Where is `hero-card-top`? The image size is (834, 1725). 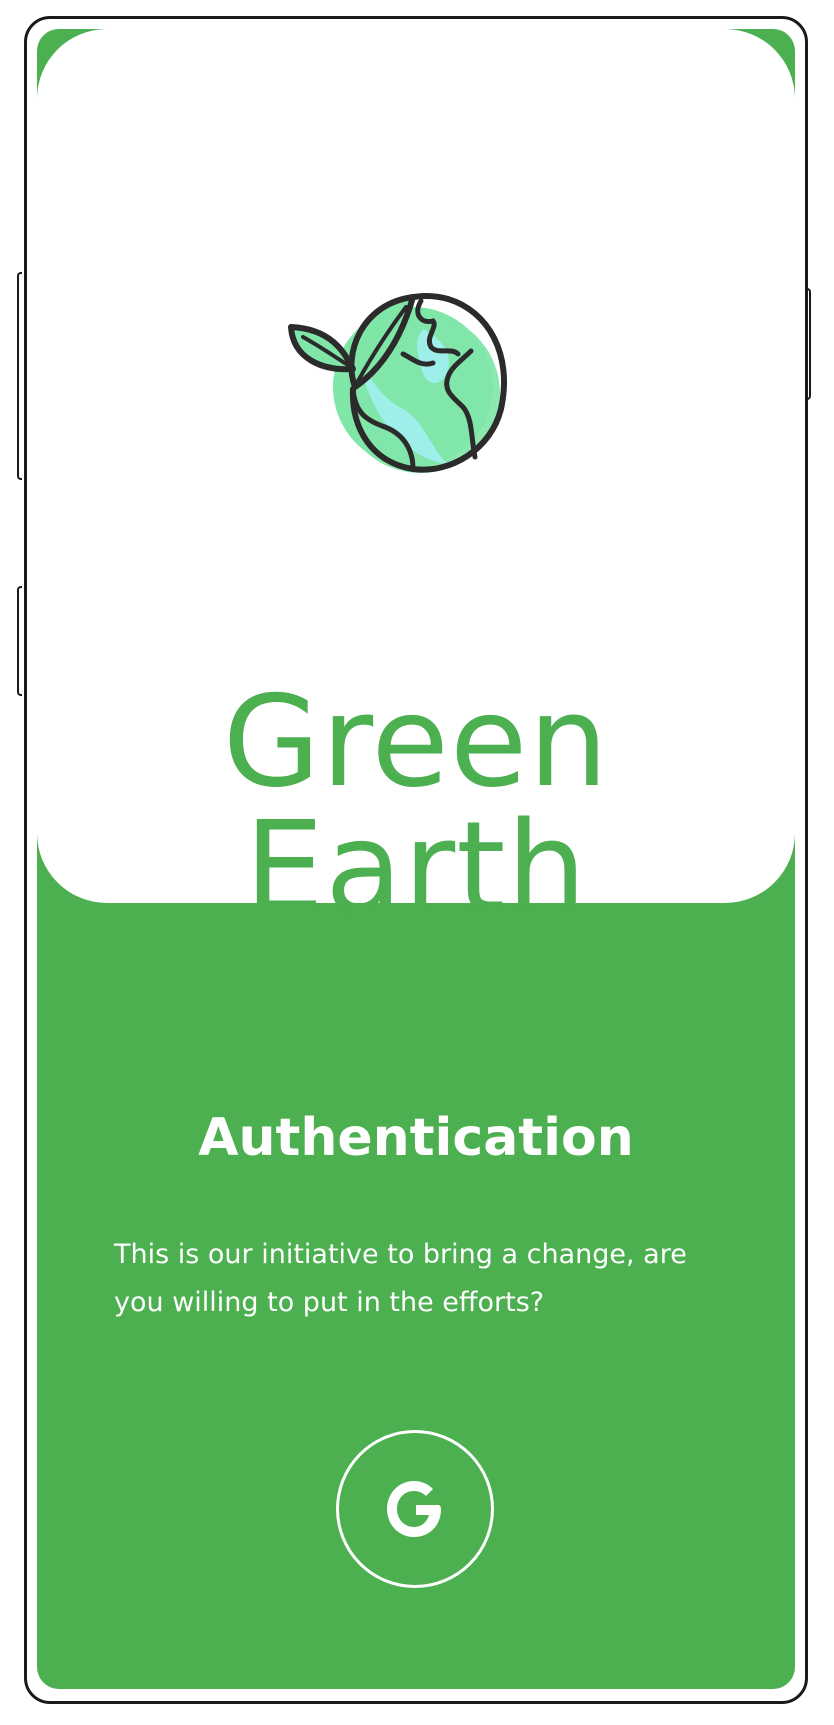 hero-card-top is located at coordinates (416, 69).